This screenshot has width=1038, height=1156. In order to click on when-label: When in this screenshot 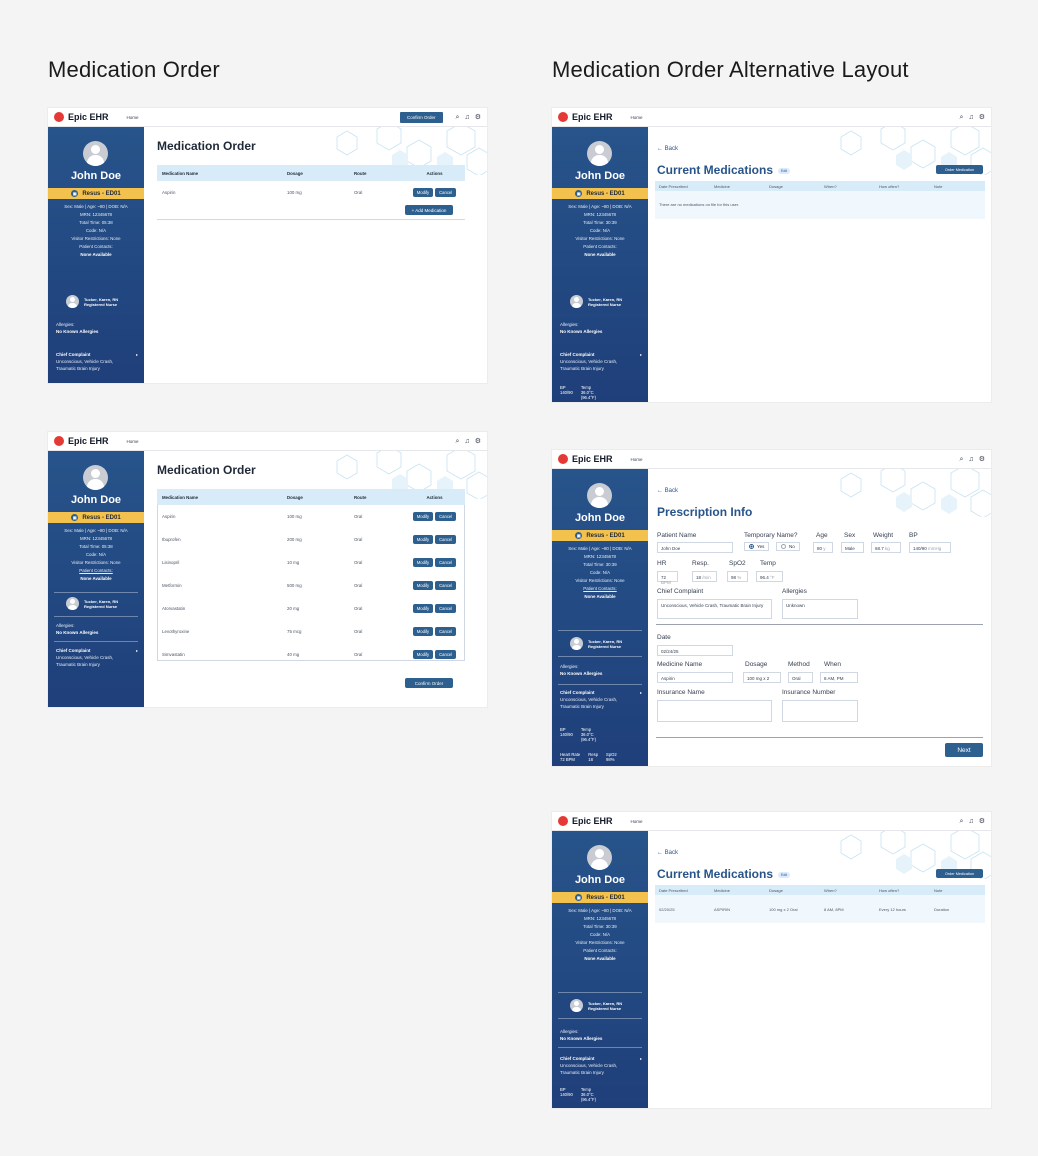, I will do `click(832, 664)`.